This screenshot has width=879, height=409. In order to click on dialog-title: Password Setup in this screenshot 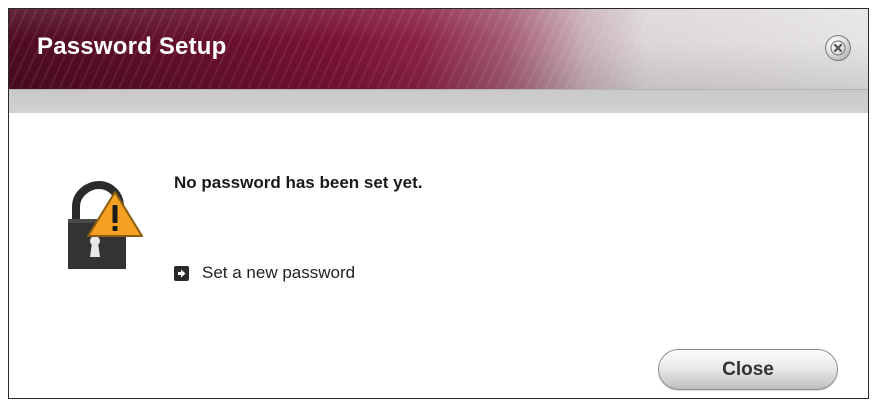, I will do `click(132, 46)`.